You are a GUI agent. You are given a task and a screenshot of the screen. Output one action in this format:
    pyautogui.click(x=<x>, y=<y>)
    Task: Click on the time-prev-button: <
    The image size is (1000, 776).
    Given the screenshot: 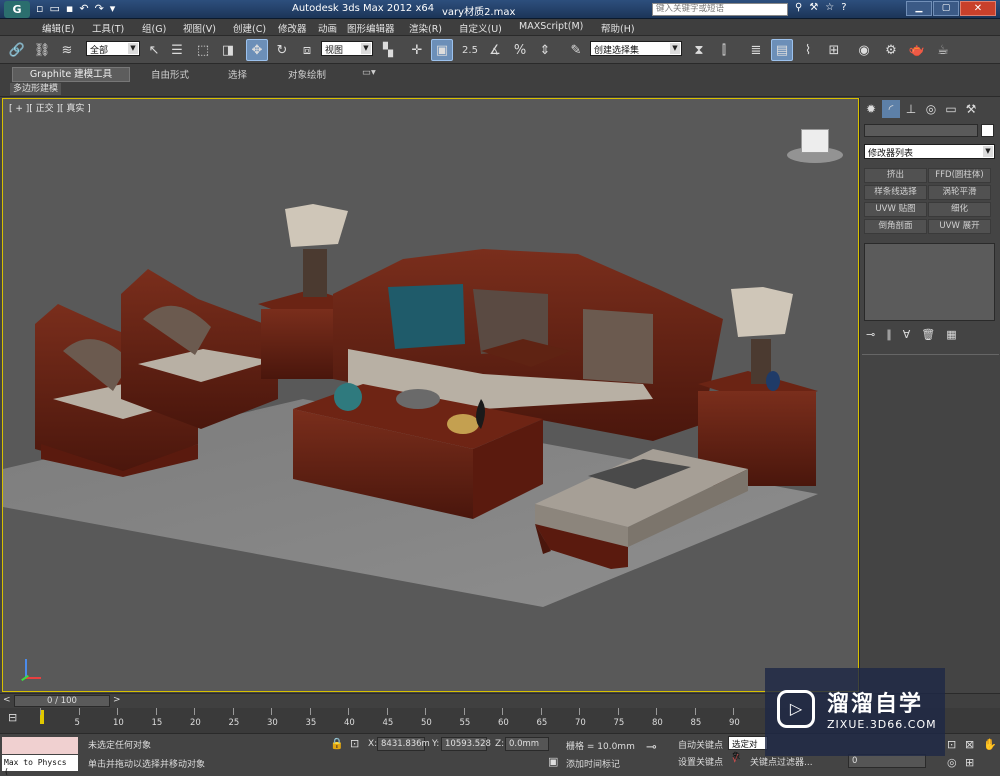 What is the action you would take?
    pyautogui.click(x=7, y=700)
    